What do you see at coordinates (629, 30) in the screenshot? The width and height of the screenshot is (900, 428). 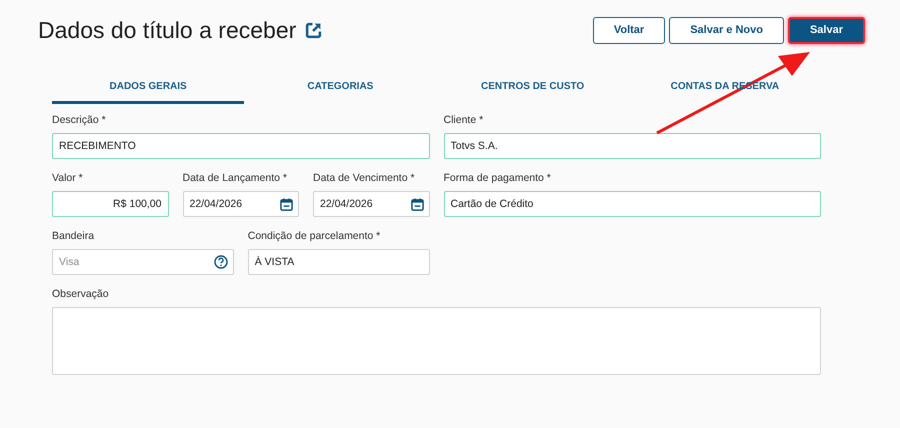 I see `secondary-button: Voltar` at bounding box center [629, 30].